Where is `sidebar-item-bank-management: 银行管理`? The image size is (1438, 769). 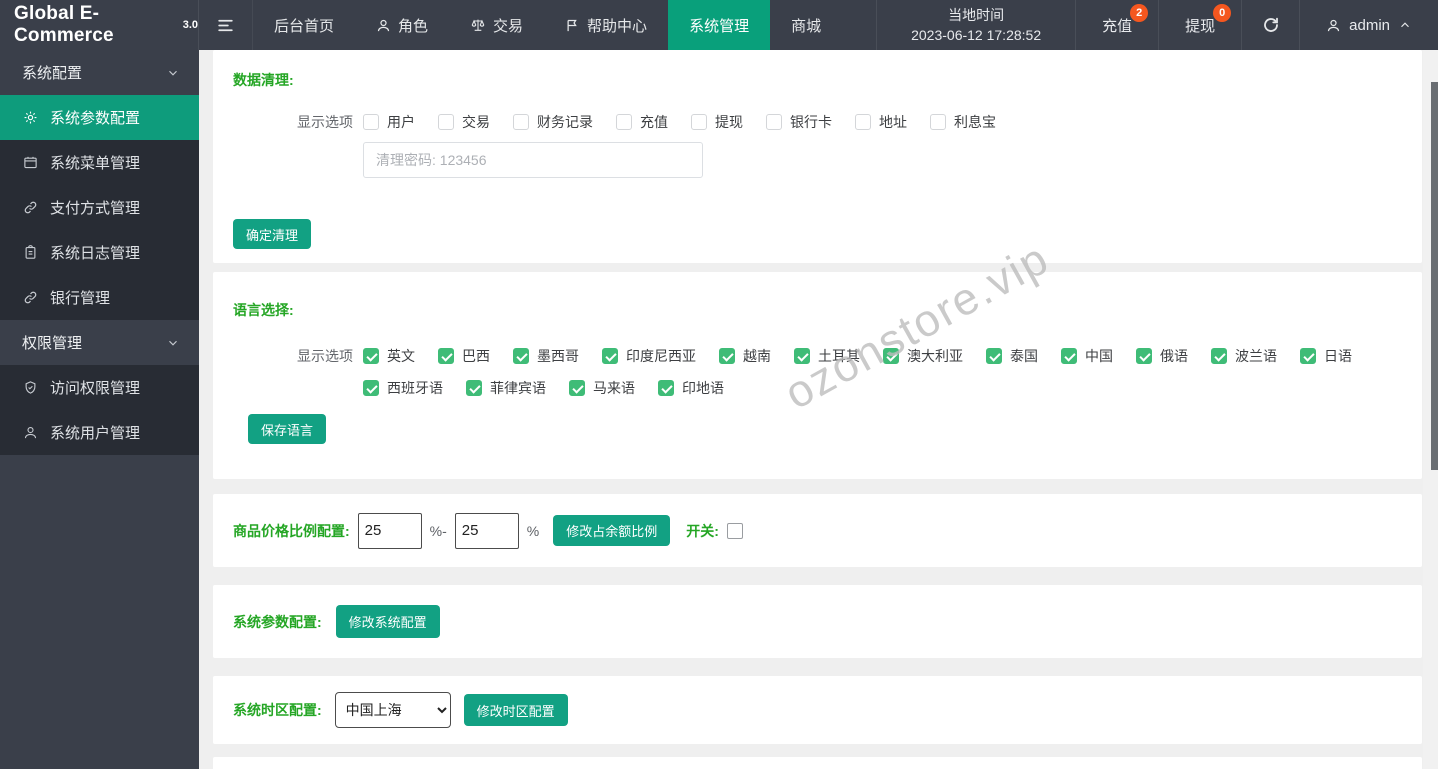 sidebar-item-bank-management: 银行管理 is located at coordinates (99, 297).